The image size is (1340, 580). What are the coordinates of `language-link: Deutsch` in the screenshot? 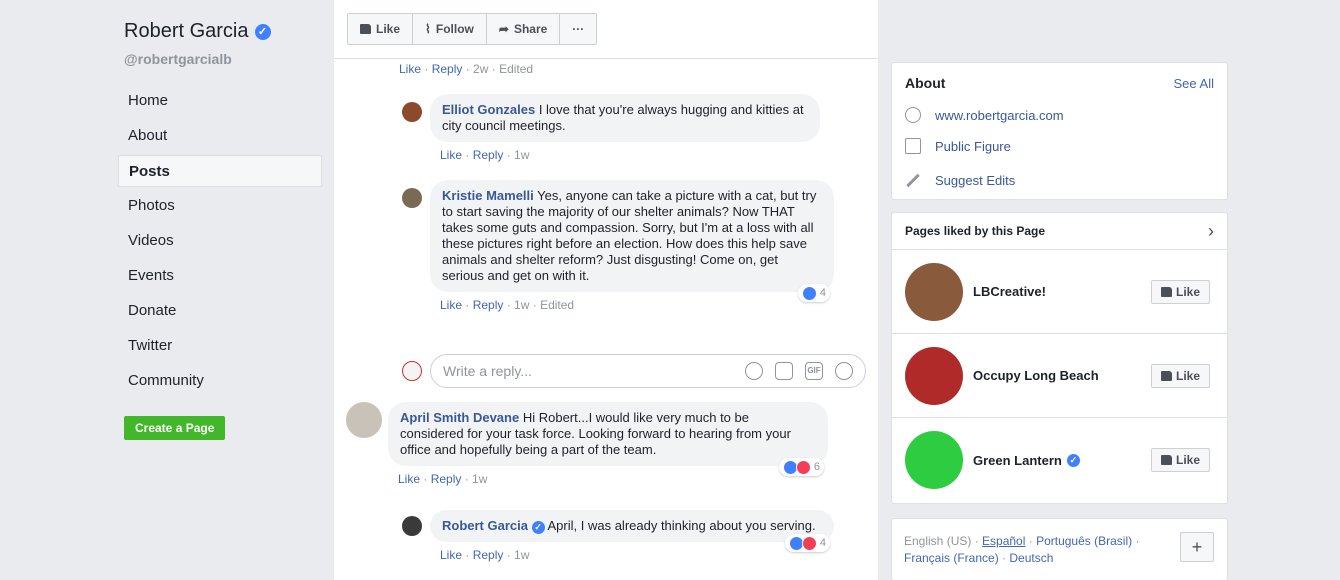 It's located at (1031, 558).